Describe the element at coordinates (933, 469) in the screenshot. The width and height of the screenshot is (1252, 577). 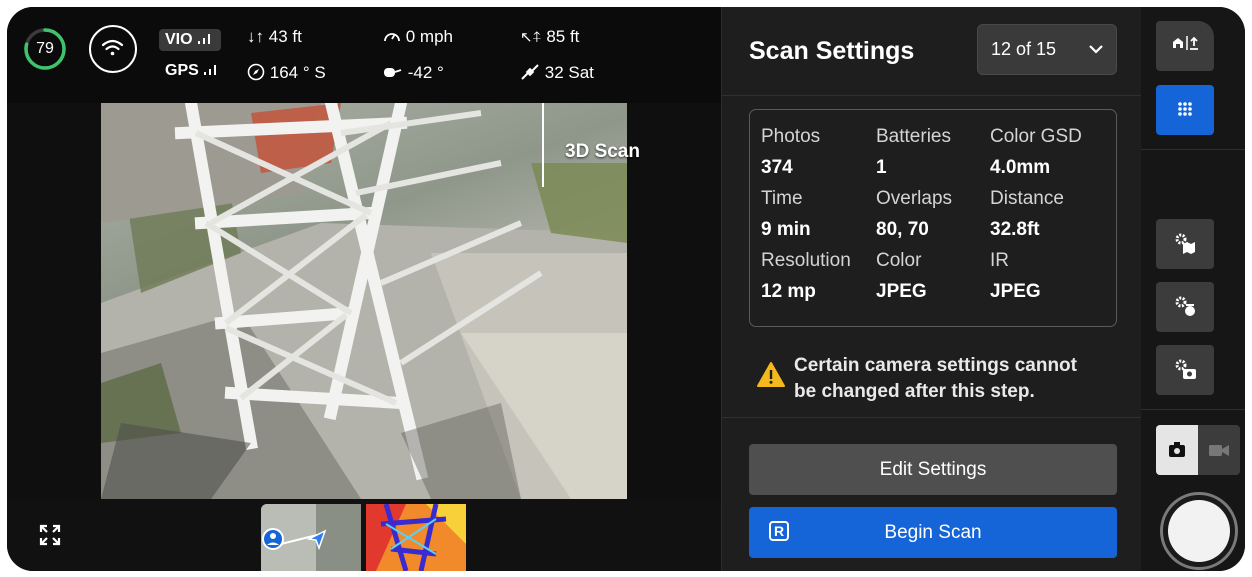
I see `edit-settings-button: Edit Settings` at that location.